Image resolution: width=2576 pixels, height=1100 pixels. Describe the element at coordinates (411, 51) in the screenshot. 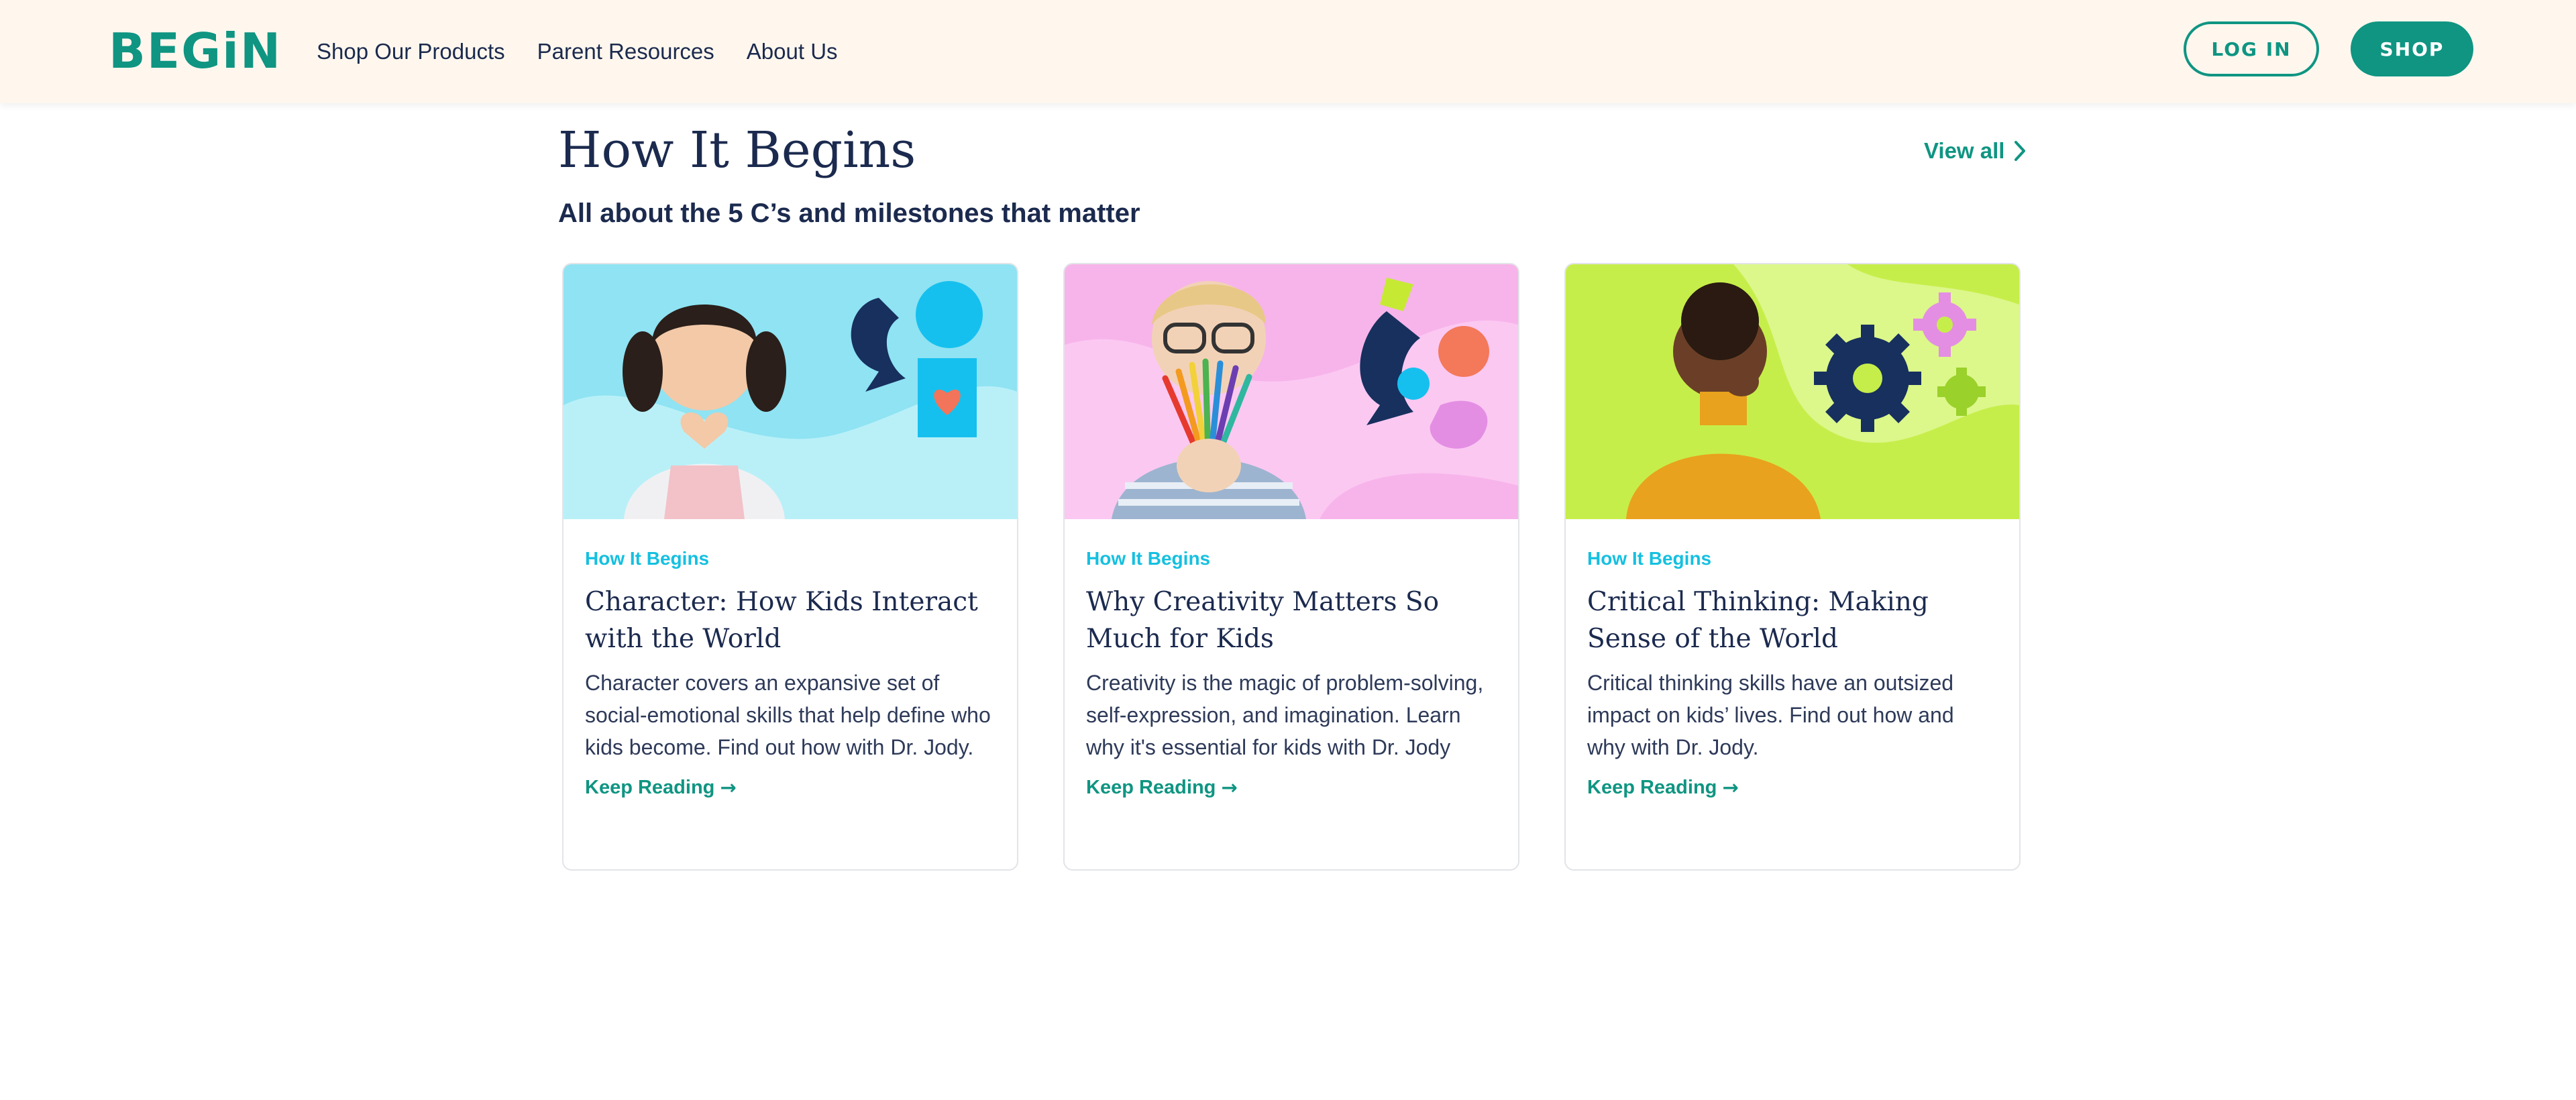

I see `nav-shop-our-products: Shop Our Products` at that location.